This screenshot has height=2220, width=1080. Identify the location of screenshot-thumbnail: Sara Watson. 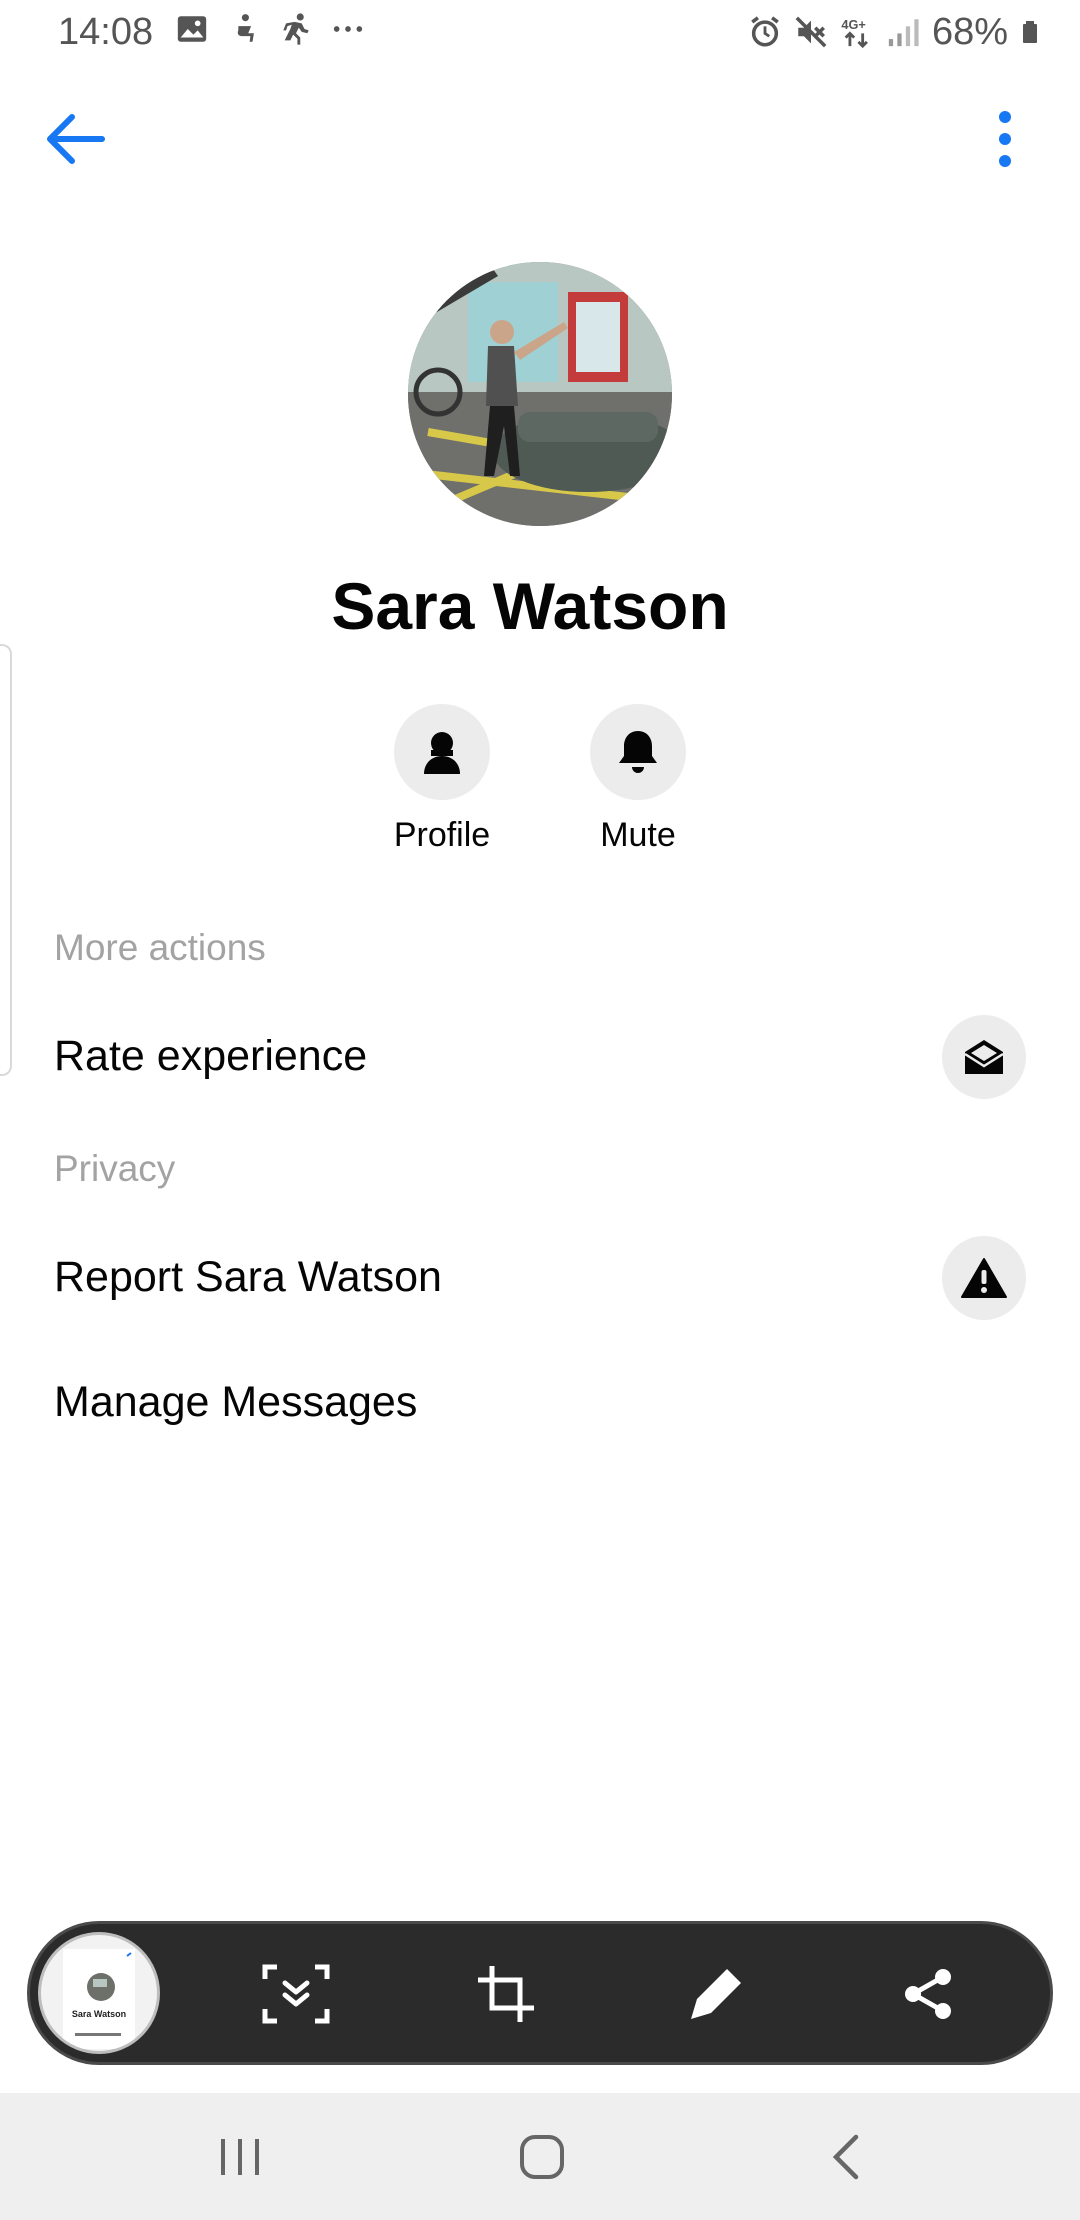
(99, 1993).